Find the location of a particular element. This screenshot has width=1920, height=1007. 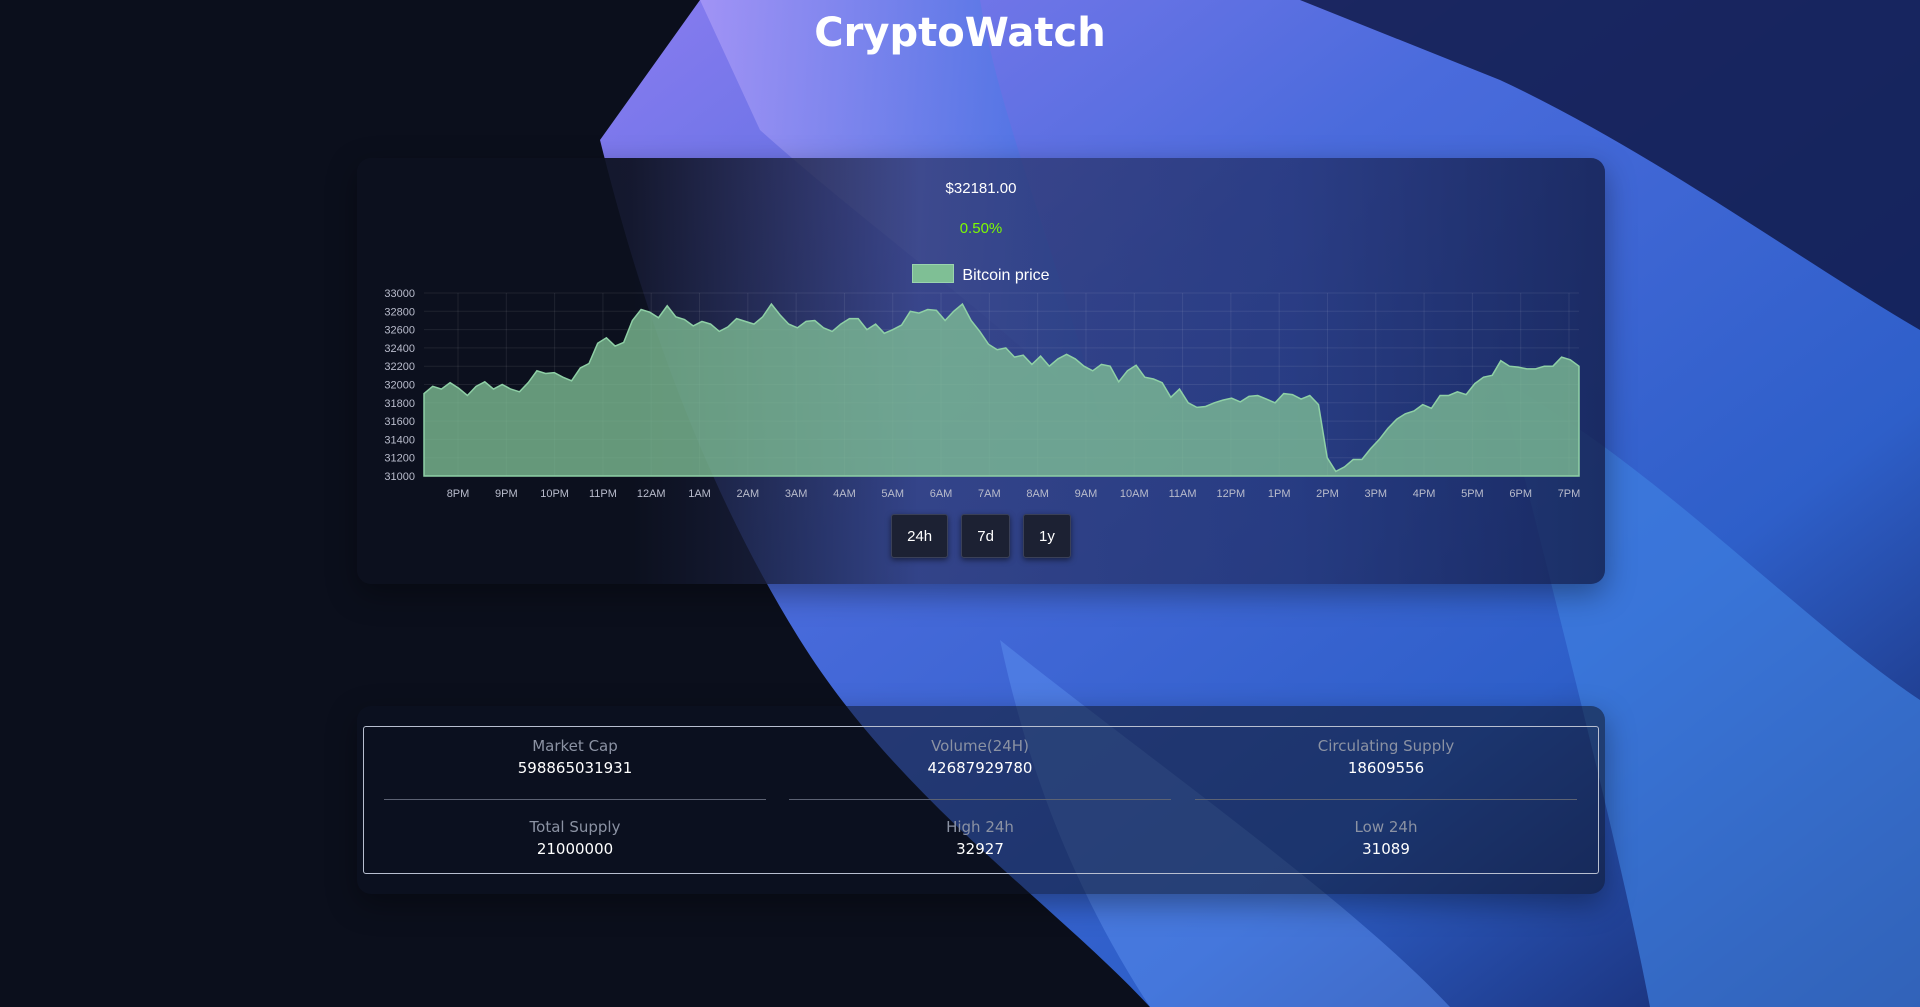

stat-total-supply: Total Supply 21000000 is located at coordinates (575, 838).